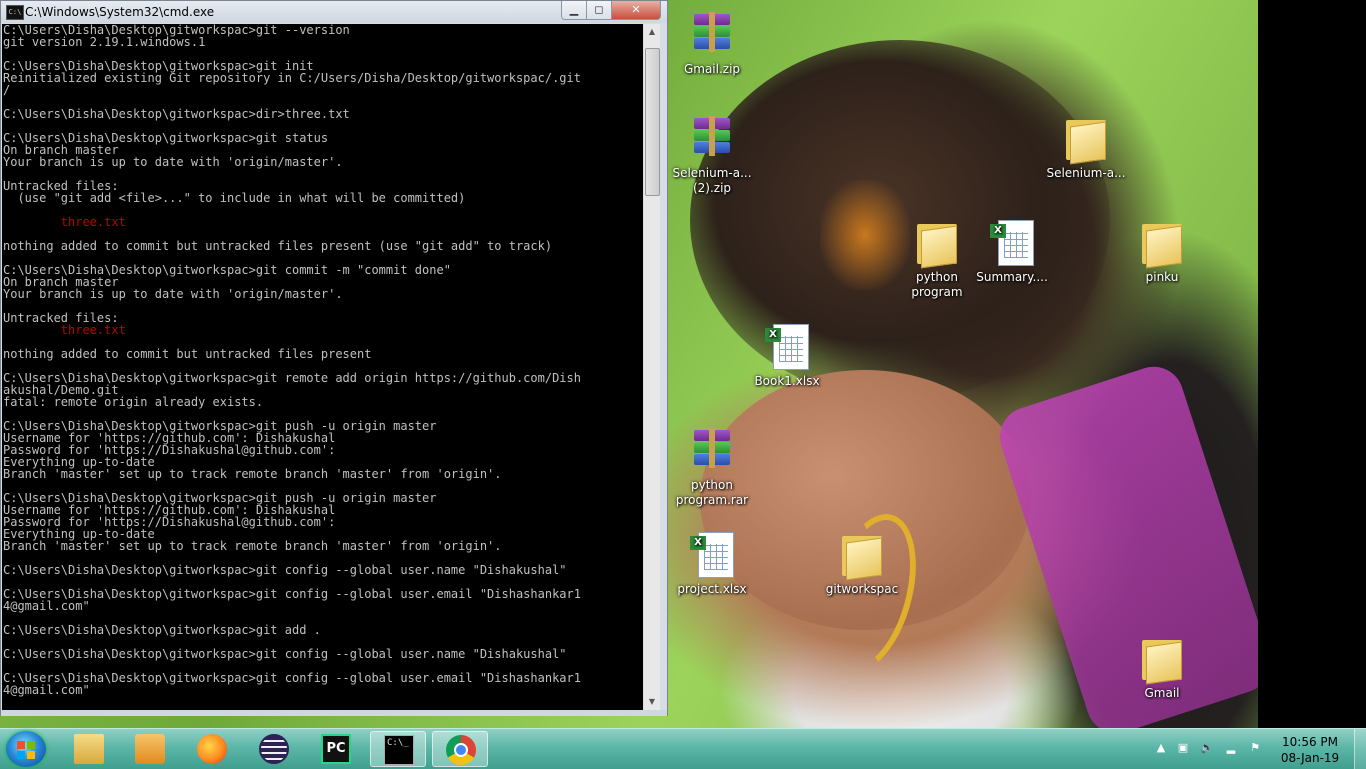 This screenshot has height=769, width=1366. Describe the element at coordinates (712, 180) in the screenshot. I see `desktop-icon-label: Selenium-a... (2).zip` at that location.